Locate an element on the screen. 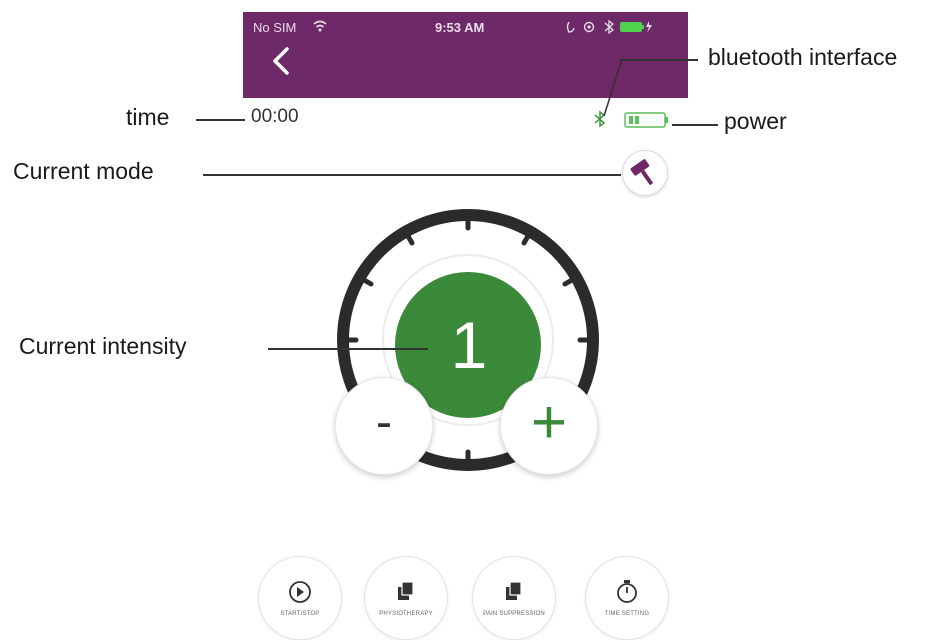 Image resolution: width=938 pixels, height=640 pixels. annotation-current-intensity: Current intensity is located at coordinates (103, 346).